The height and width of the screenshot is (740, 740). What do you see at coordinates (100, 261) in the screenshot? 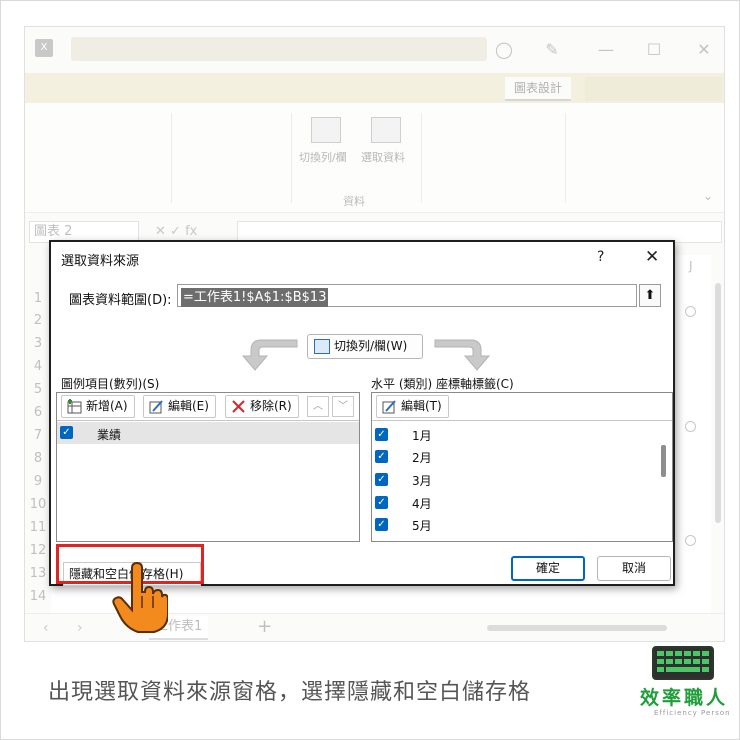
I see `dialog-title: 選取資料來源` at bounding box center [100, 261].